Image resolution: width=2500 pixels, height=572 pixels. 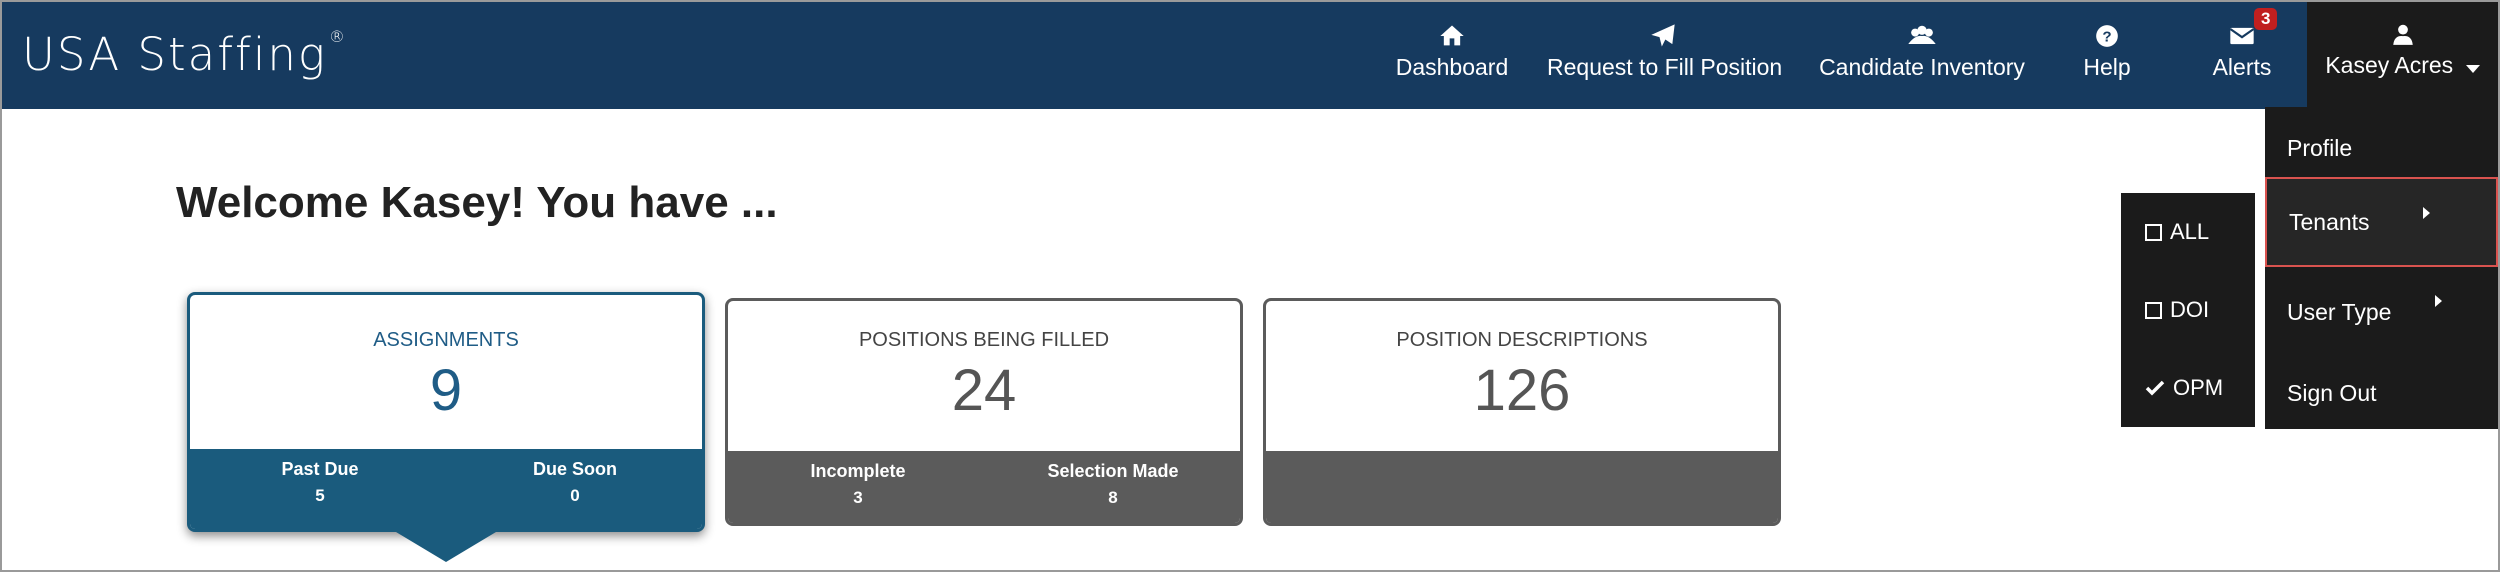 What do you see at coordinates (2242, 36) in the screenshot?
I see `envelope-icon` at bounding box center [2242, 36].